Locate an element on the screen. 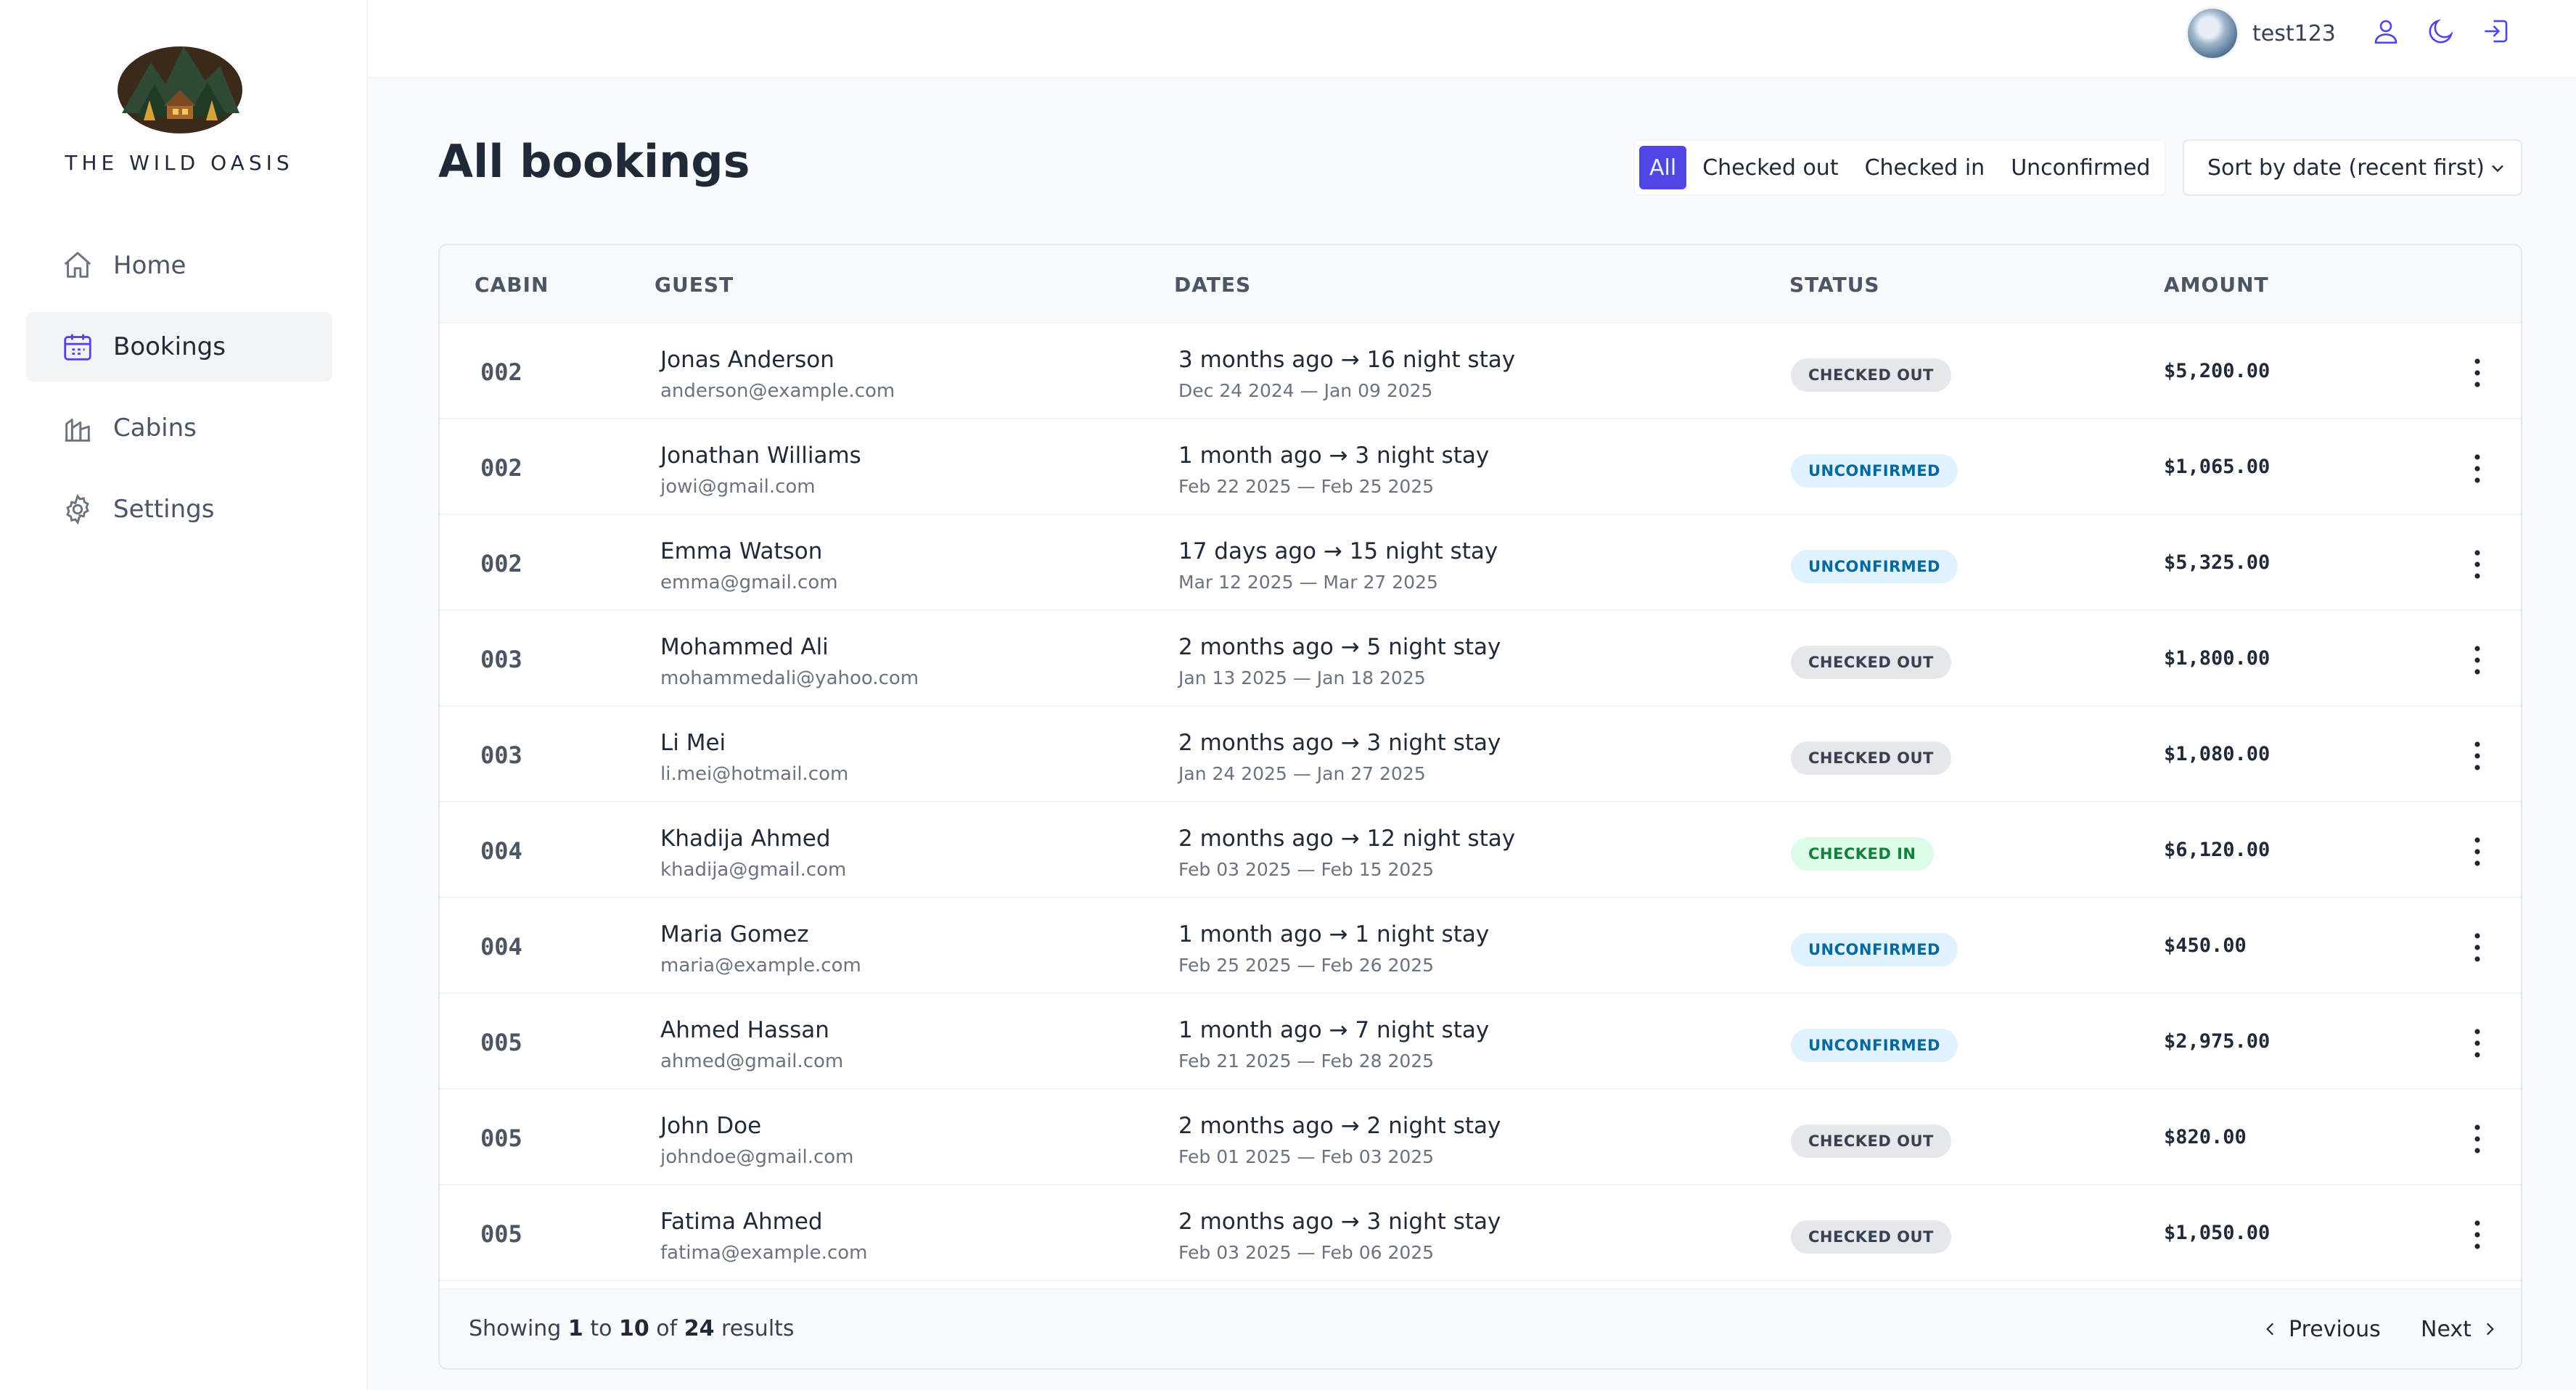 This screenshot has width=2576, height=1390. guest-name: Ahmed Hassan is located at coordinates (744, 1030).